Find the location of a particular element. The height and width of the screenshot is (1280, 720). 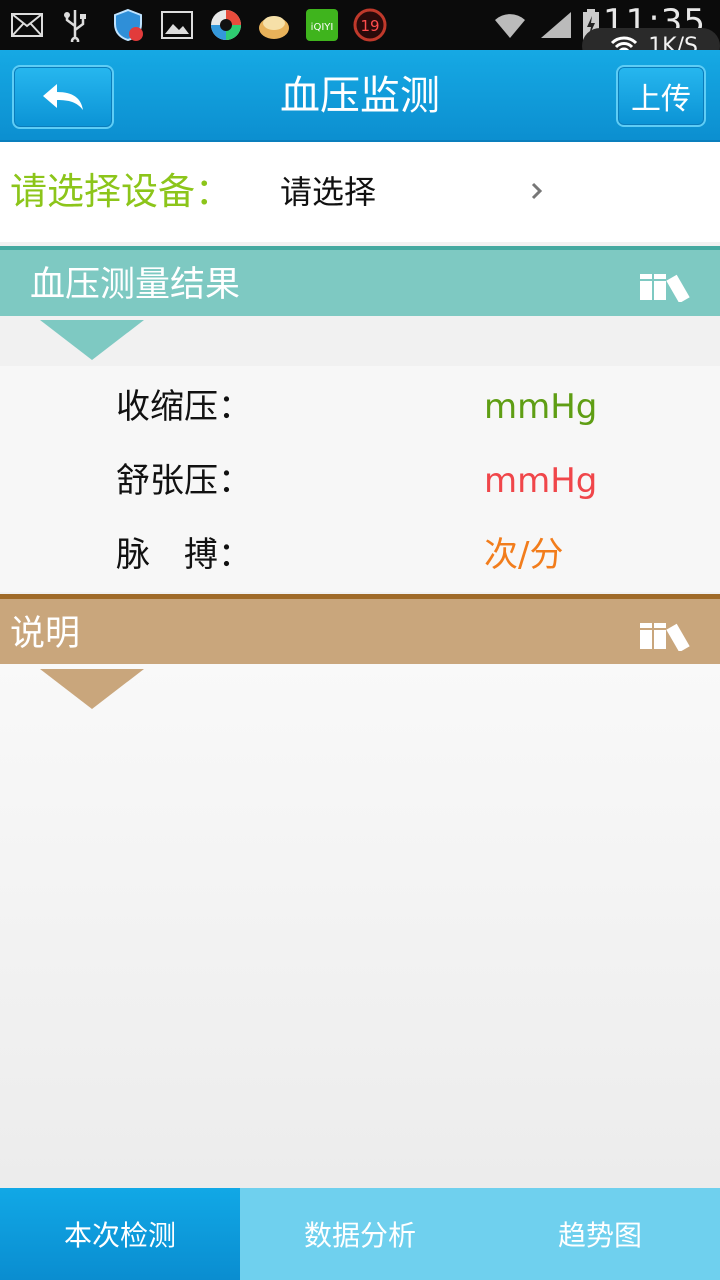

iqiyi-icon: iQIYI is located at coordinates (322, 25).